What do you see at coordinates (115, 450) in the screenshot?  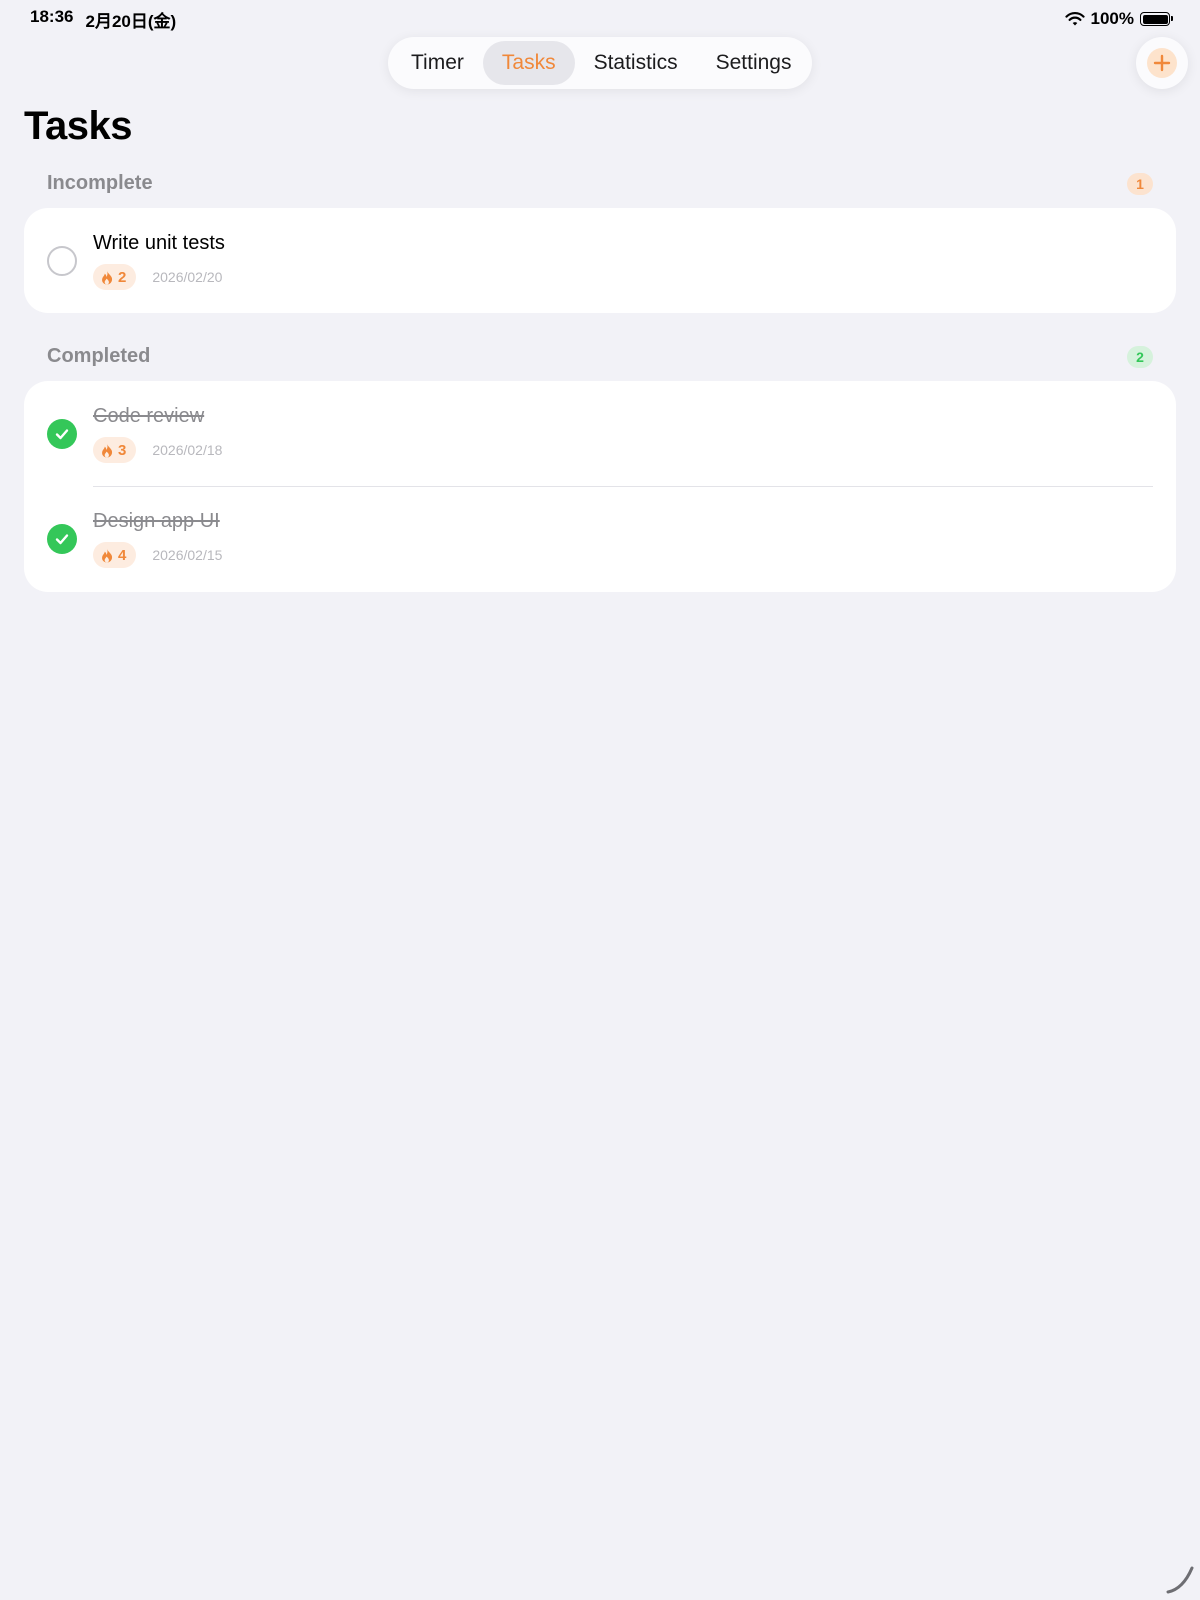 I see `pomodoro-count-badge: 3` at bounding box center [115, 450].